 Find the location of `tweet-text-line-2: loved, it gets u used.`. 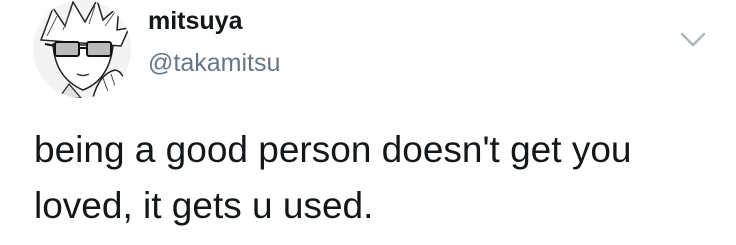

tweet-text-line-2: loved, it gets u used. is located at coordinates (204, 205).